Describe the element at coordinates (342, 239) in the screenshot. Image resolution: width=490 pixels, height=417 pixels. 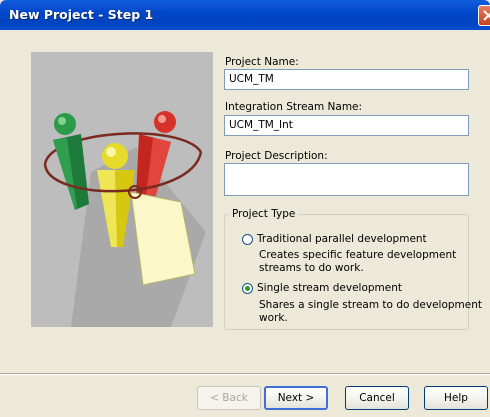
I see `traditional-parallel-label: Traditional parallel development` at that location.